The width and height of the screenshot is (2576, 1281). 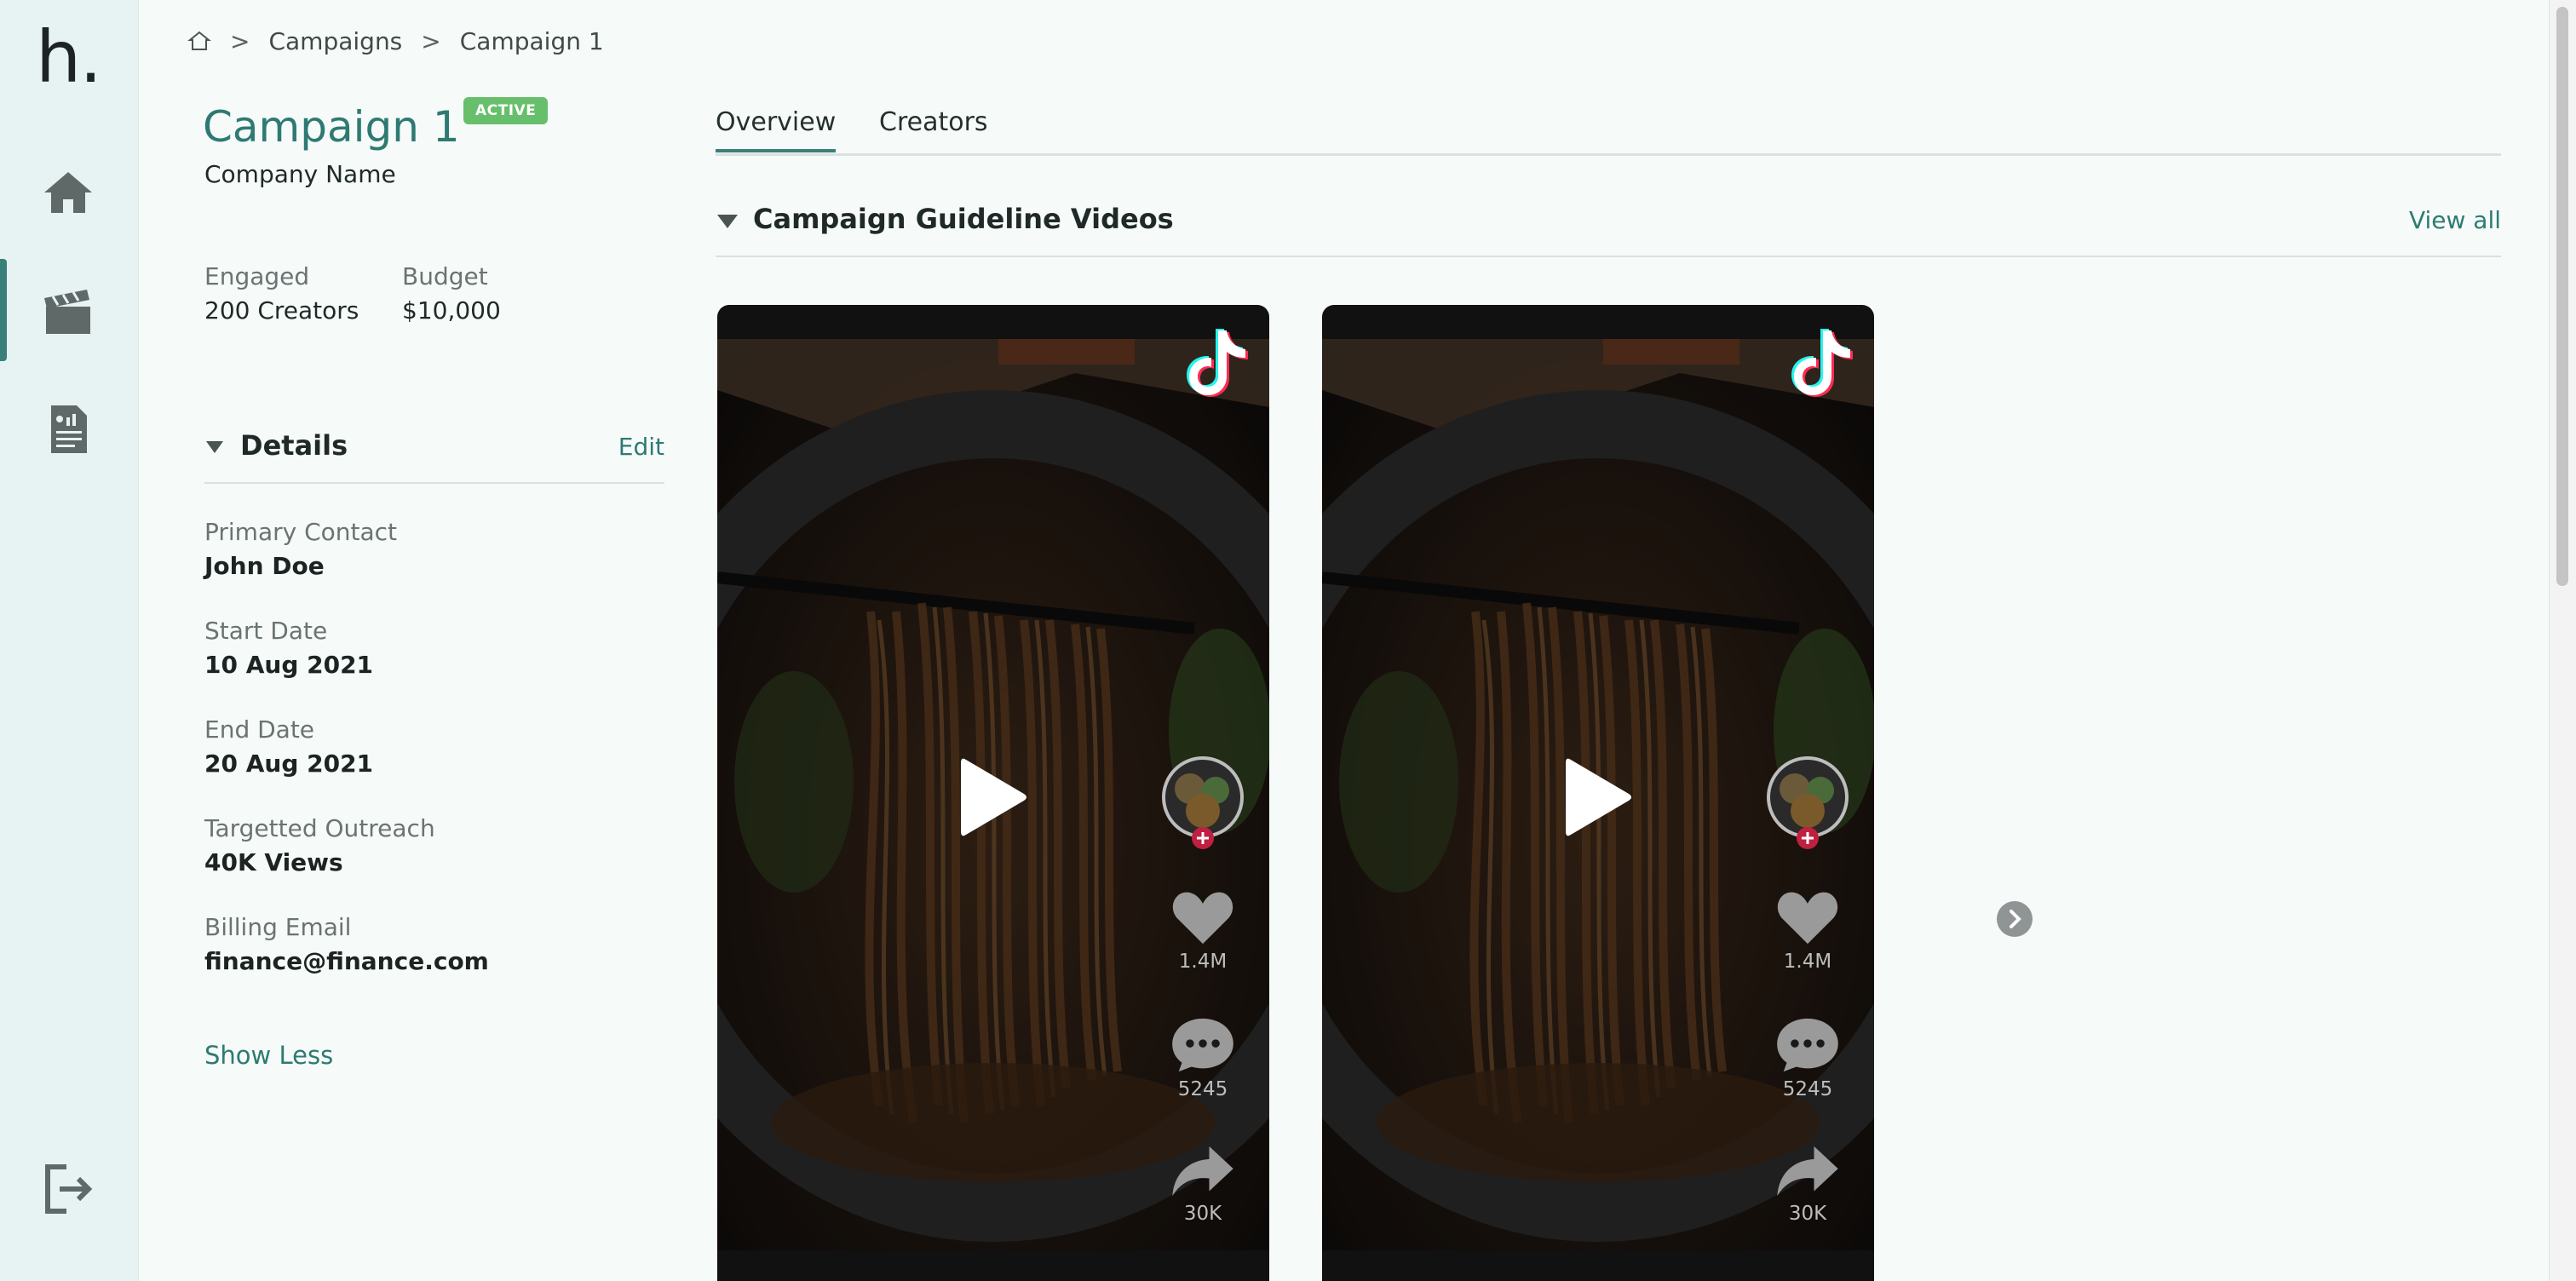 What do you see at coordinates (301, 532) in the screenshot?
I see `field-label-primary-contact: Primary Contact` at bounding box center [301, 532].